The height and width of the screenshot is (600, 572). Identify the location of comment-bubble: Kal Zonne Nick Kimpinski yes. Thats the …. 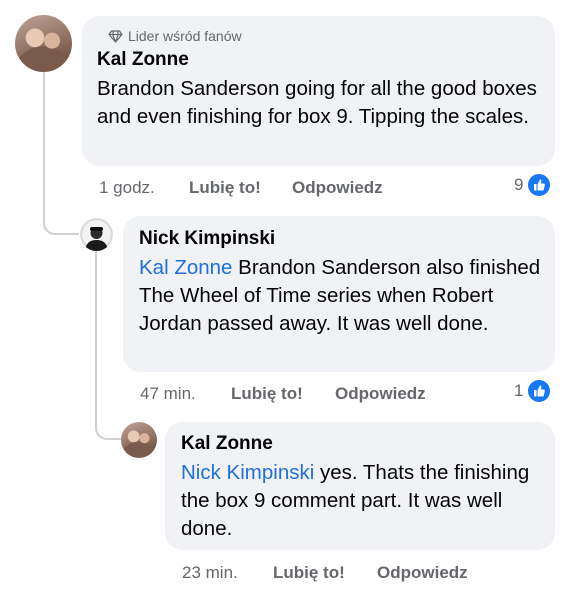
(360, 486).